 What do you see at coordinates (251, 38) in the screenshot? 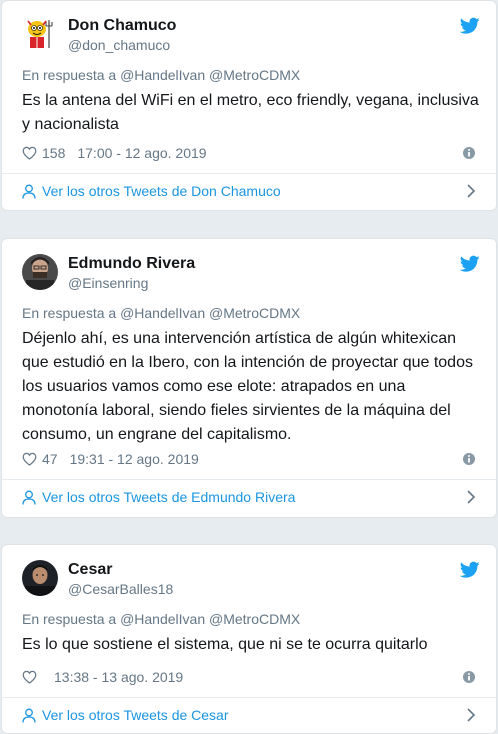
I see `tweet-header: Don Chamuco @don_chamuco` at bounding box center [251, 38].